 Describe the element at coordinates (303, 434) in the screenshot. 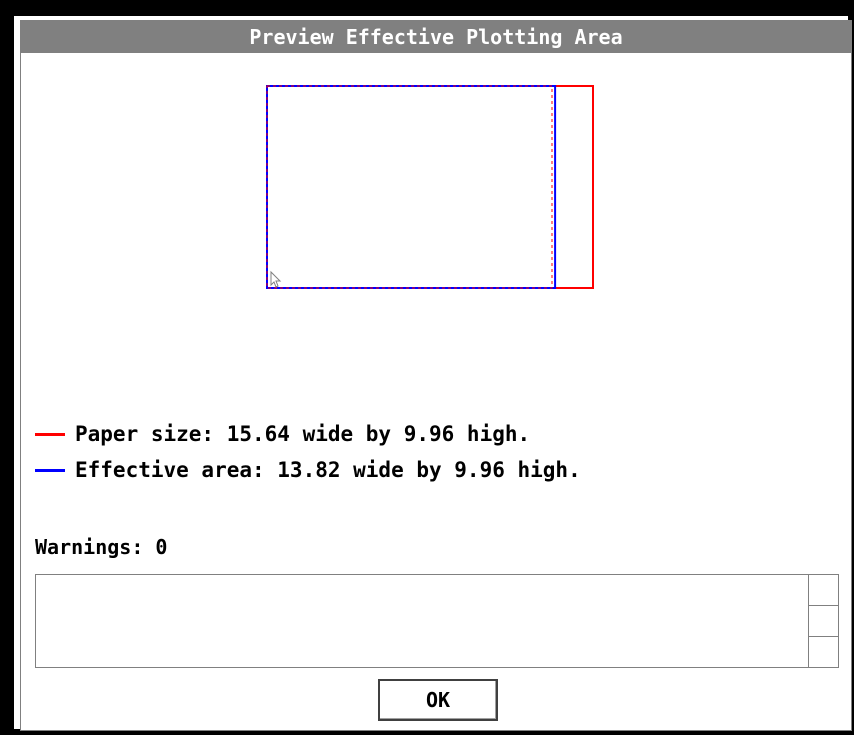

I see `paper-size-text: Paper size: 15.64 wide by 9.96 high.` at that location.